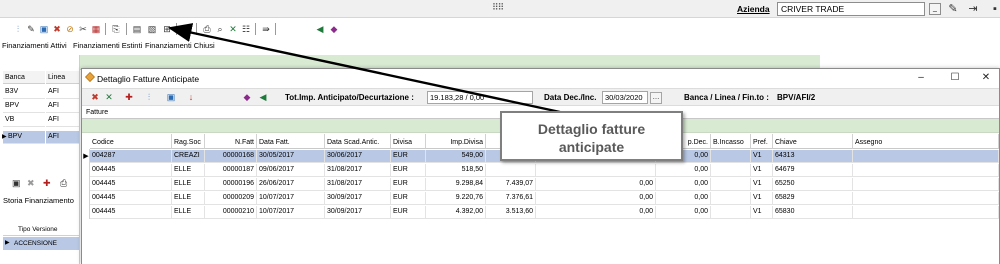  Describe the element at coordinates (291, 212) in the screenshot. I see `table-cell: 10/07/2017` at that location.